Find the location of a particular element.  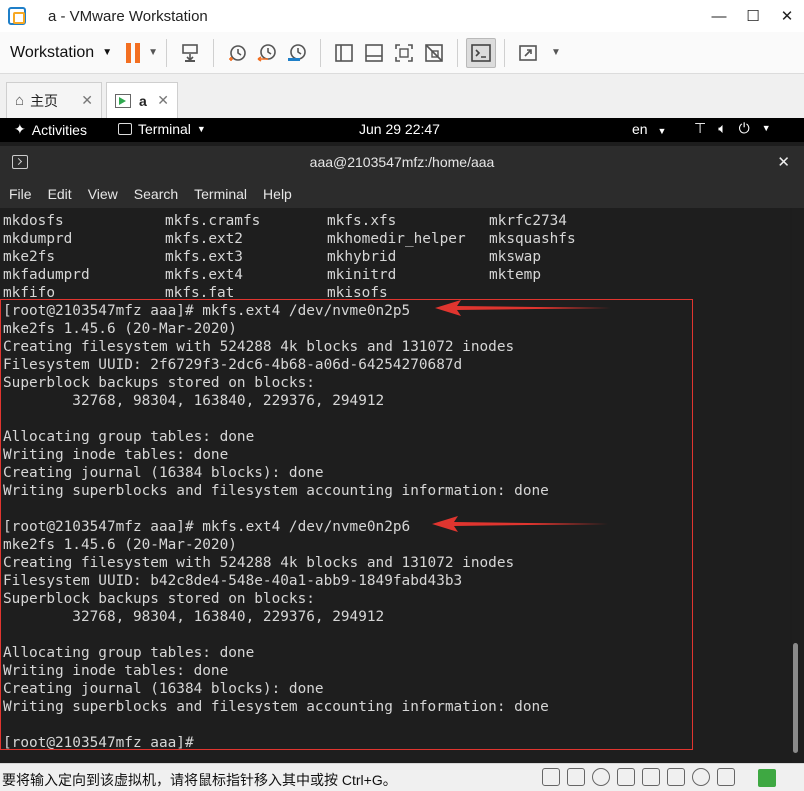

completion-entry: mkfs.ext2 is located at coordinates (204, 239).